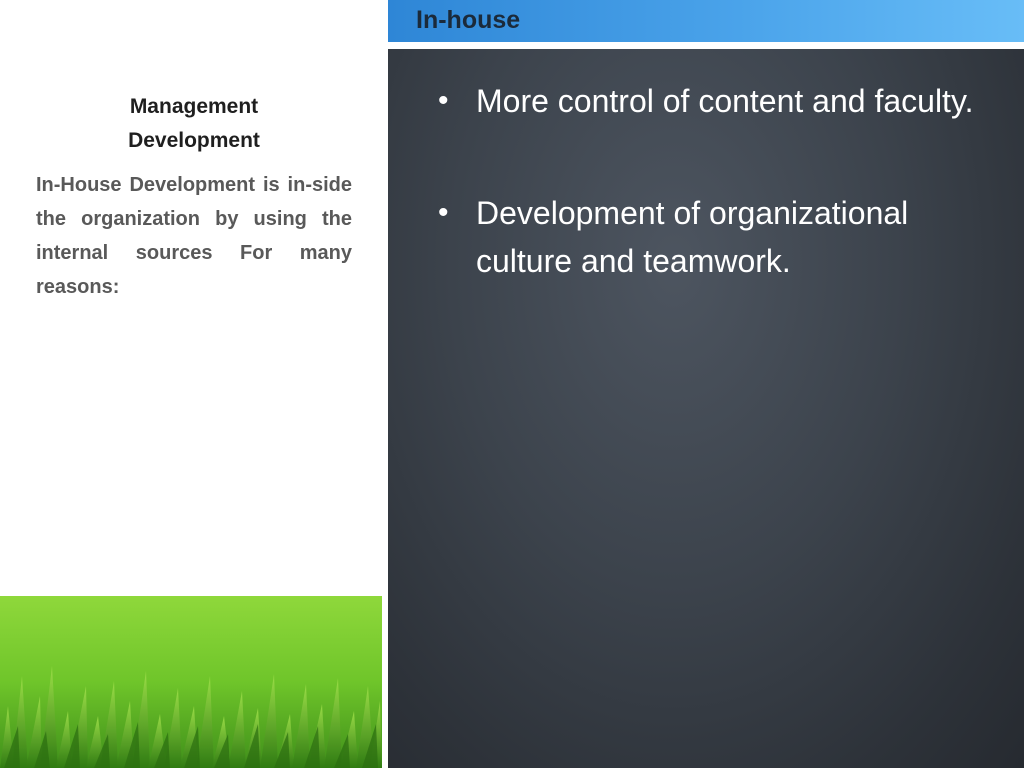 The image size is (1024, 768). I want to click on bullet-item: • More control of content and faculty., so click(706, 101).